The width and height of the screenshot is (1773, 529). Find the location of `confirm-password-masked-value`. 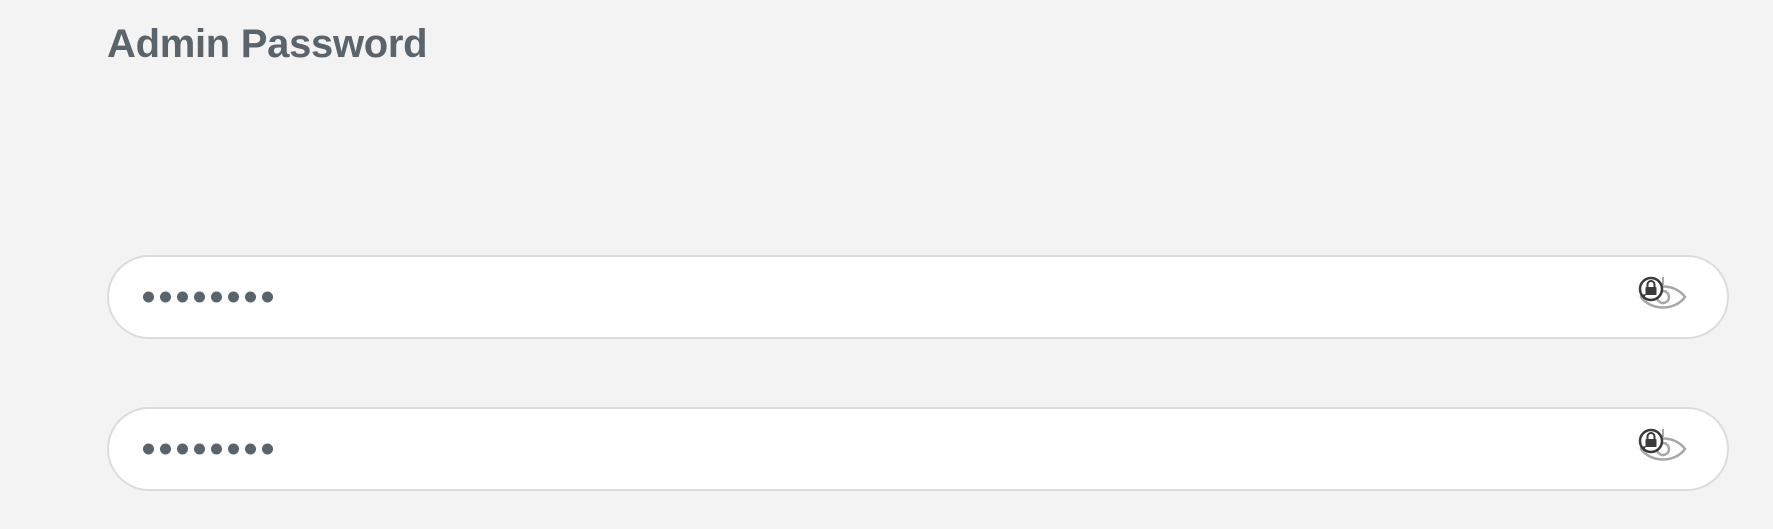

confirm-password-masked-value is located at coordinates (208, 449).